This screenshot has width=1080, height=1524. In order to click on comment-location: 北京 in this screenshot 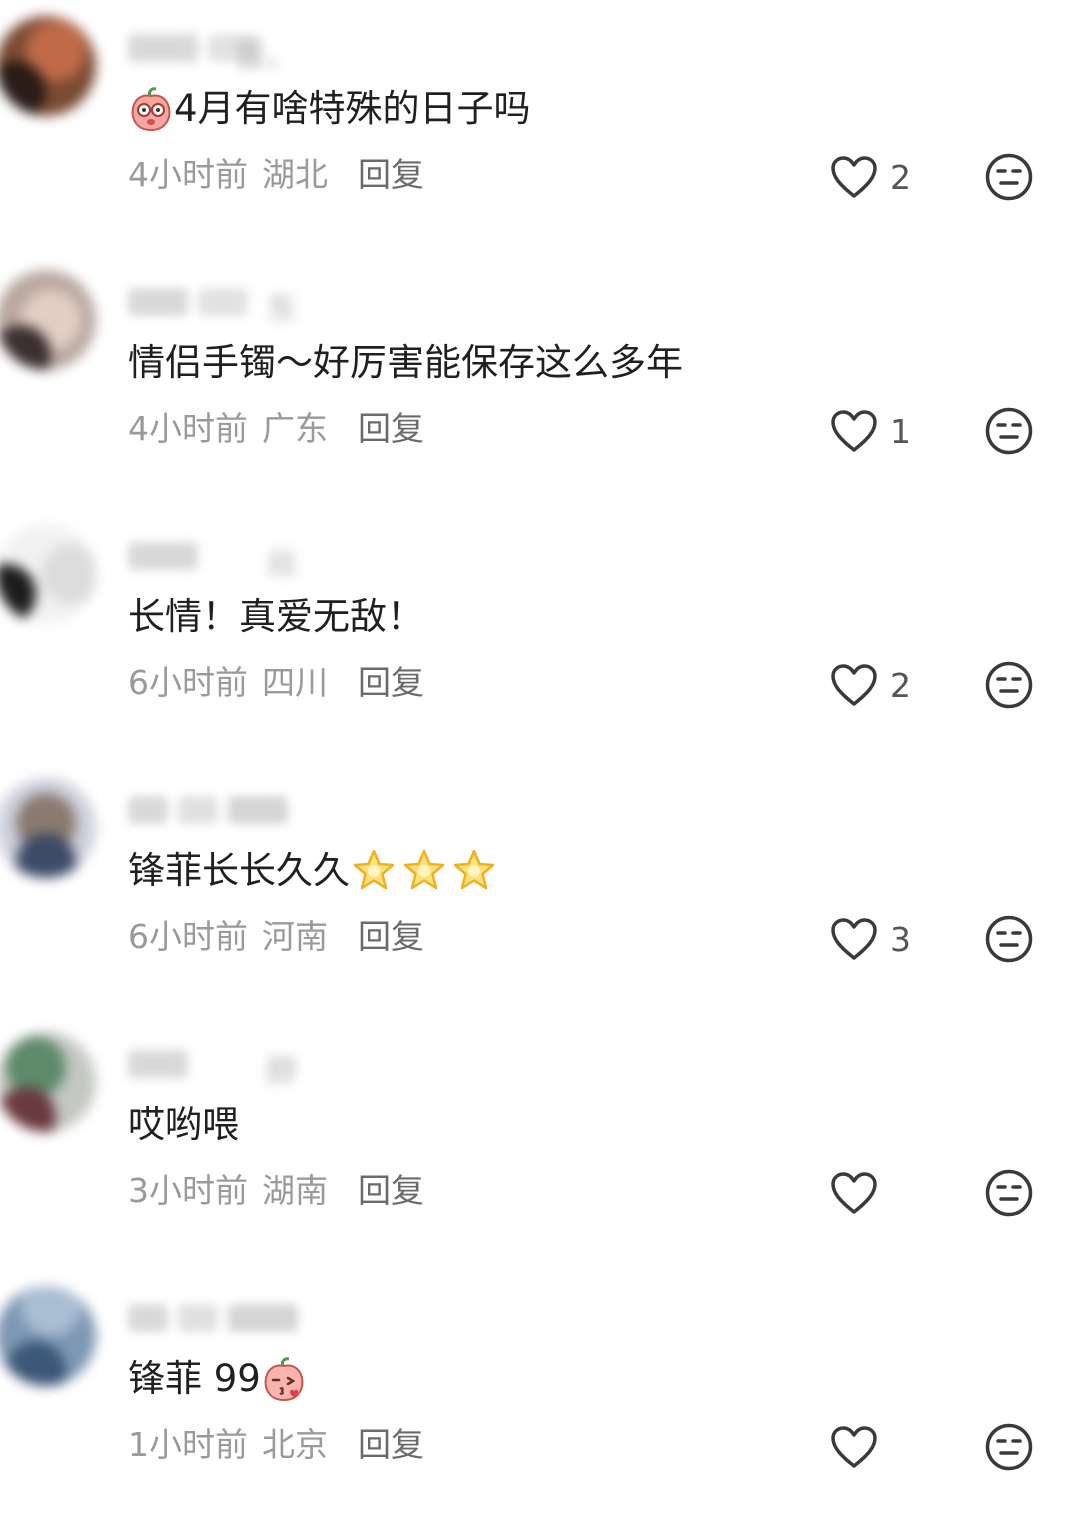, I will do `click(295, 1444)`.